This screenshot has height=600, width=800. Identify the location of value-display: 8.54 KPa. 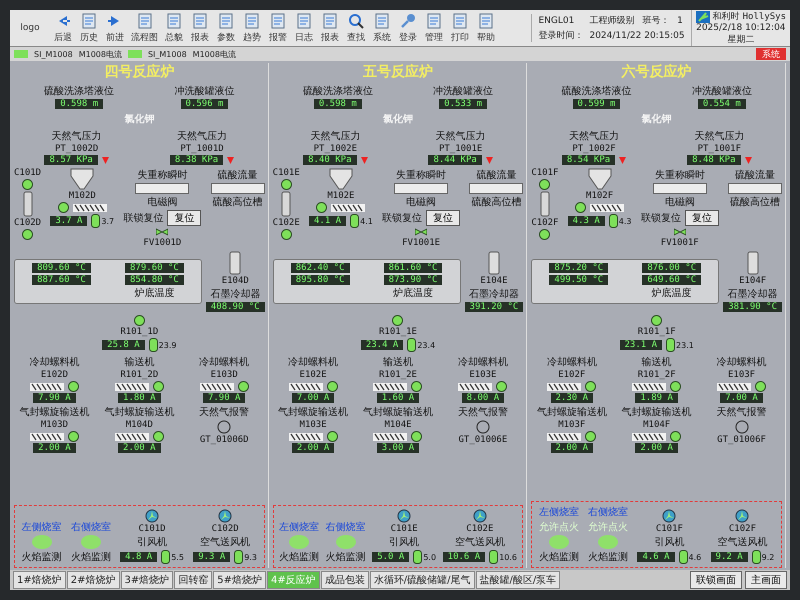
(589, 160).